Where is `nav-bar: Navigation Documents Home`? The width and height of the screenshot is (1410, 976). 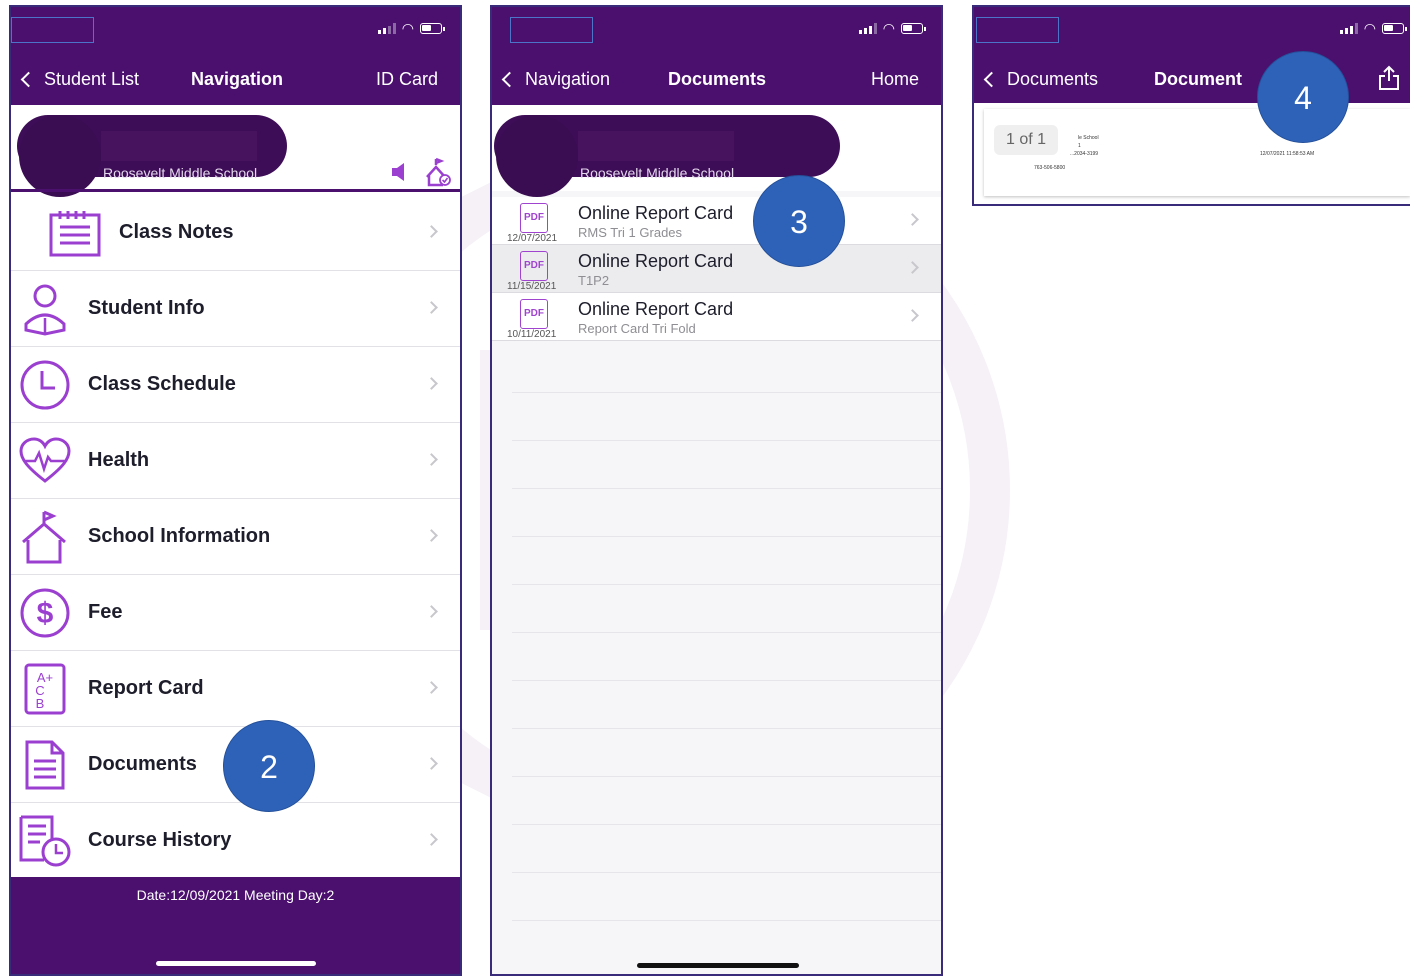 nav-bar: Navigation Documents Home is located at coordinates (716, 78).